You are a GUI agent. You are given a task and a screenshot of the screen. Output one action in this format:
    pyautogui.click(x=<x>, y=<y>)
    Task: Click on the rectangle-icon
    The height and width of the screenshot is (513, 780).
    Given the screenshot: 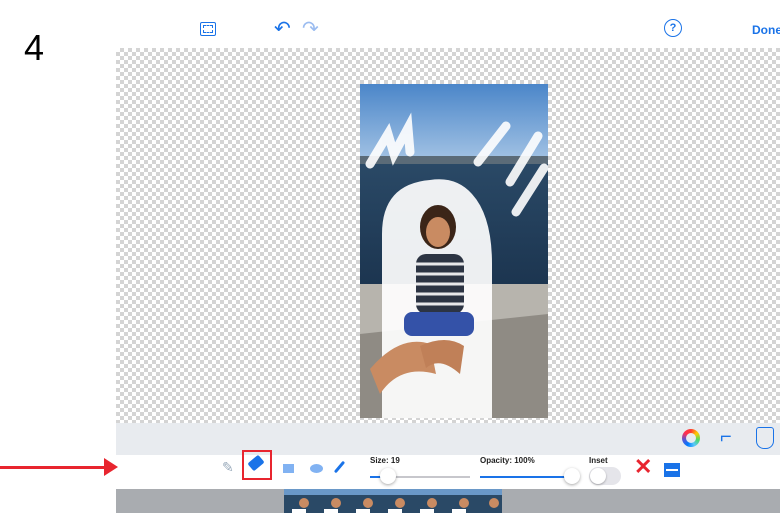 What is the action you would take?
    pyautogui.click(x=288, y=468)
    